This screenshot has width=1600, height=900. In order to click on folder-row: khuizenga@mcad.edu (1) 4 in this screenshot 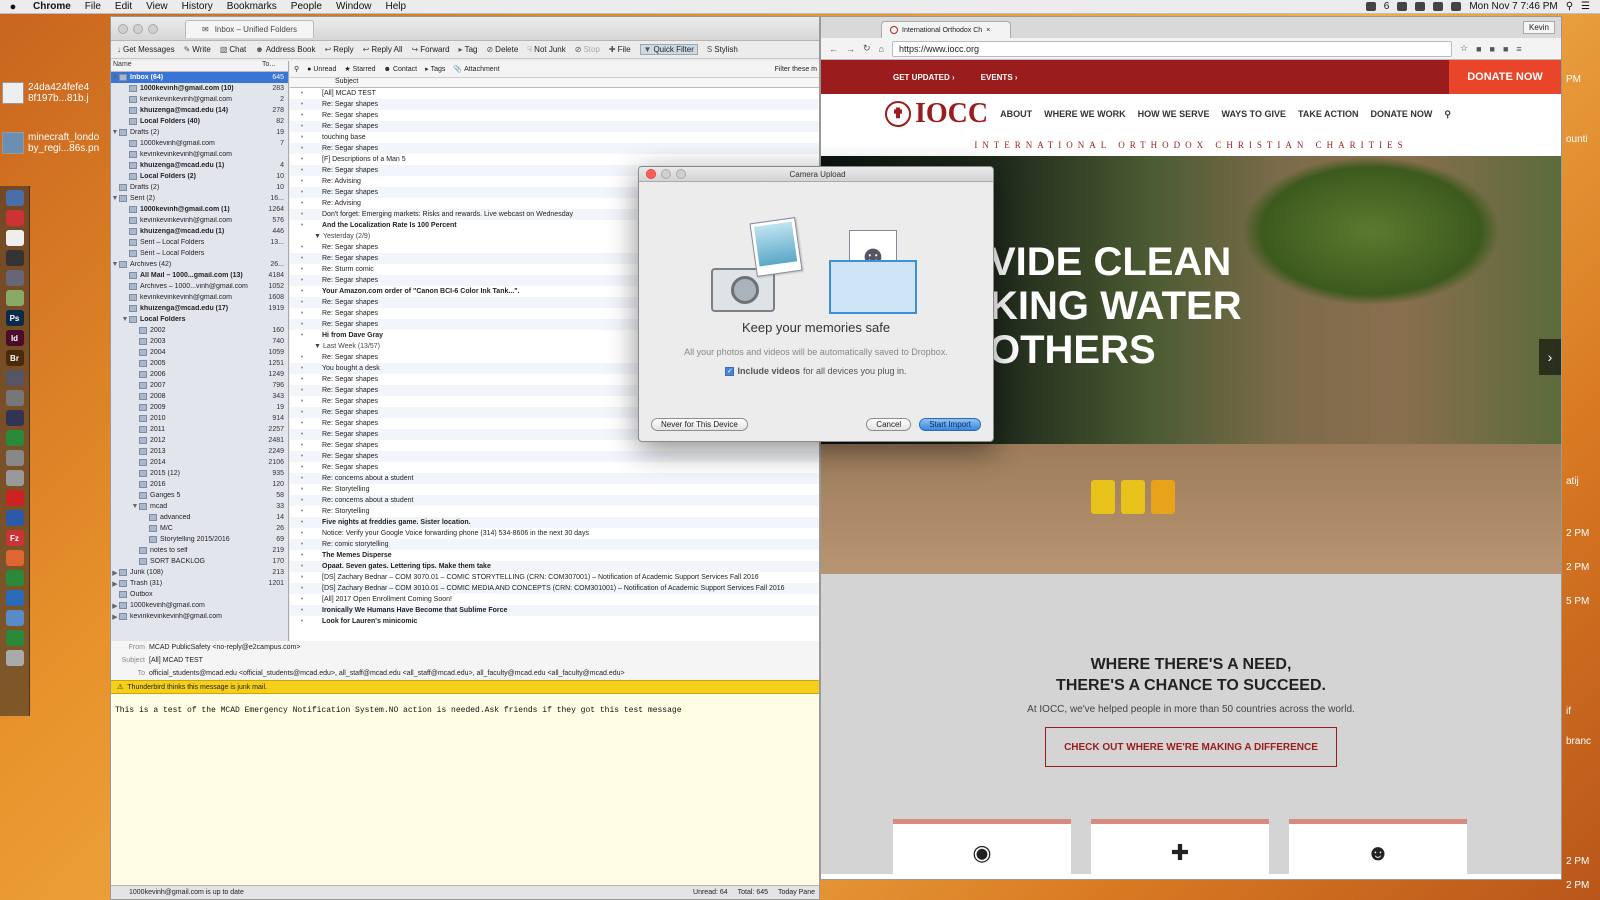, I will do `click(199, 165)`.